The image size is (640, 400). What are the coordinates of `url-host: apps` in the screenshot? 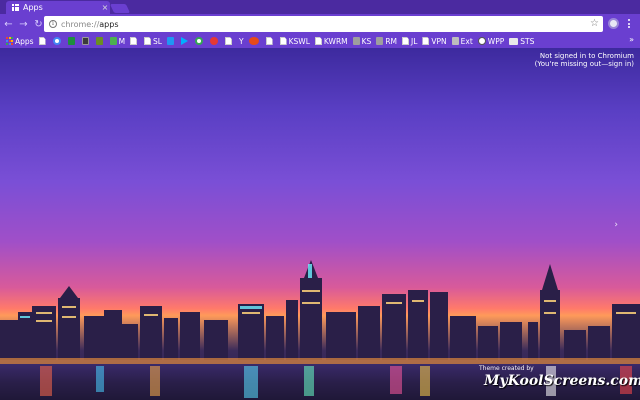 It's located at (109, 24).